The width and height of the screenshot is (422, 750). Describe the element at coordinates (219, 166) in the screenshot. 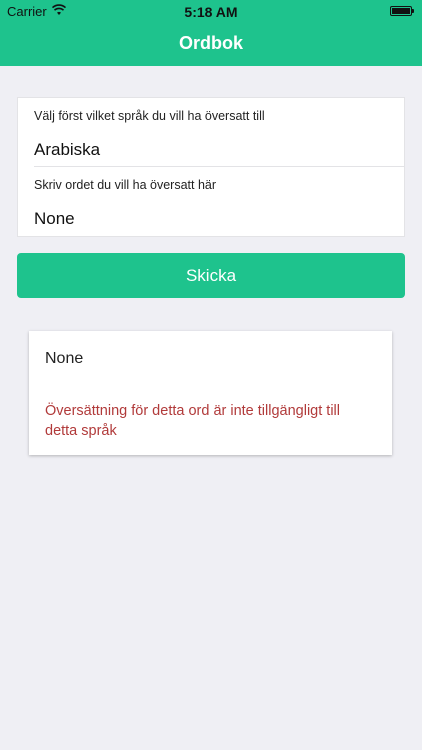

I see `form-divider` at that location.